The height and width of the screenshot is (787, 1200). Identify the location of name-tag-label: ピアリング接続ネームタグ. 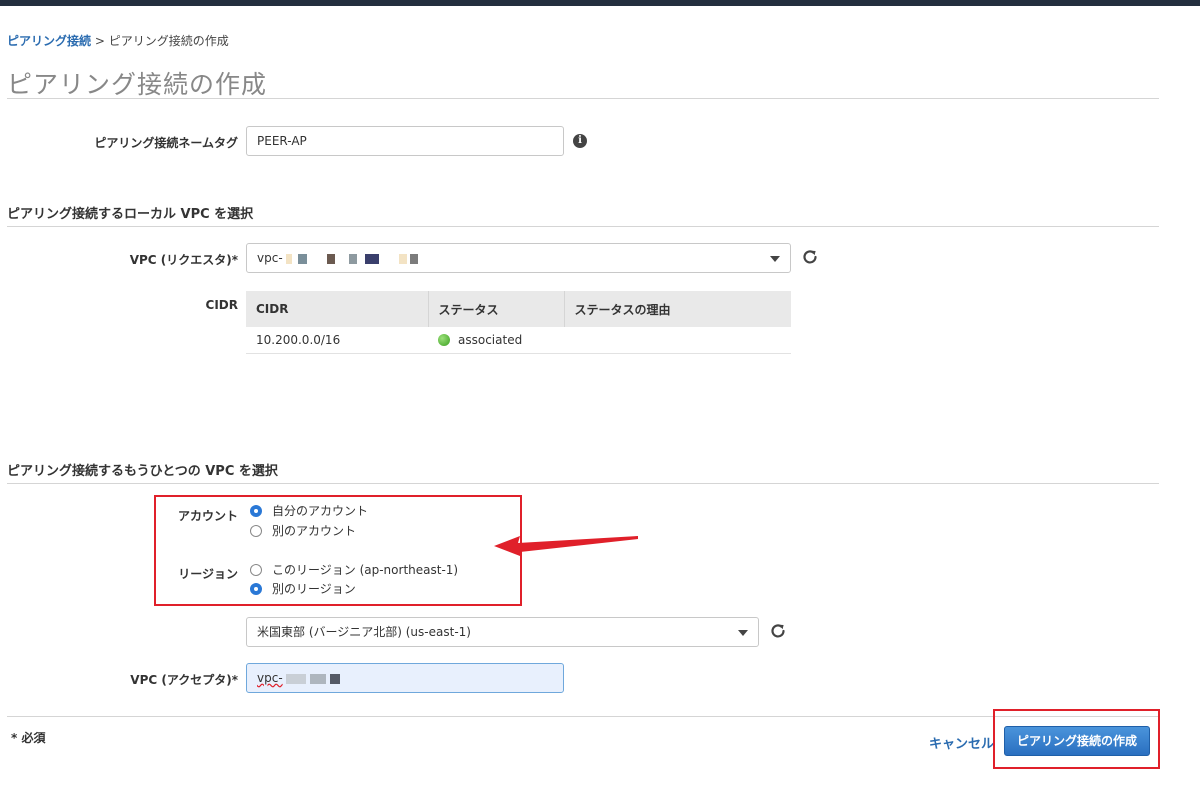
(166, 143).